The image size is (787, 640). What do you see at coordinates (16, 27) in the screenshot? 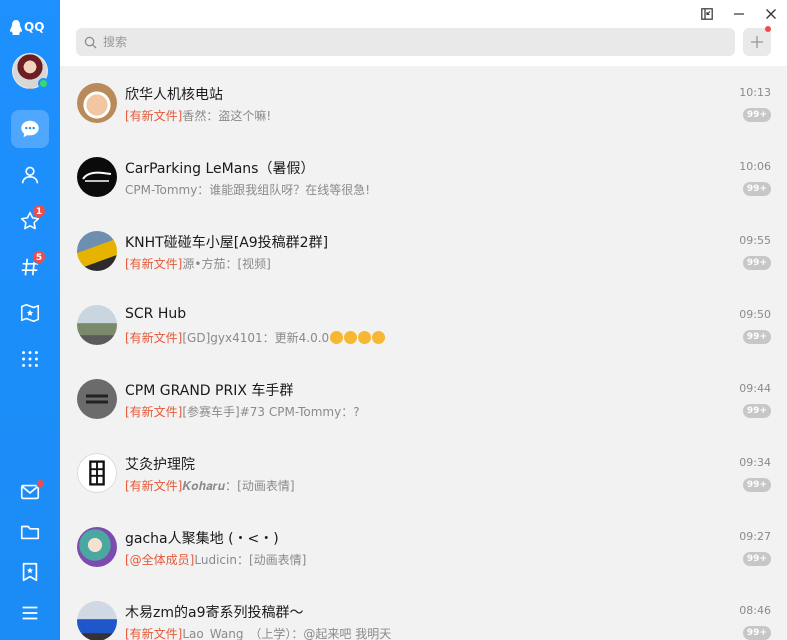
I see `penguin-icon` at bounding box center [16, 27].